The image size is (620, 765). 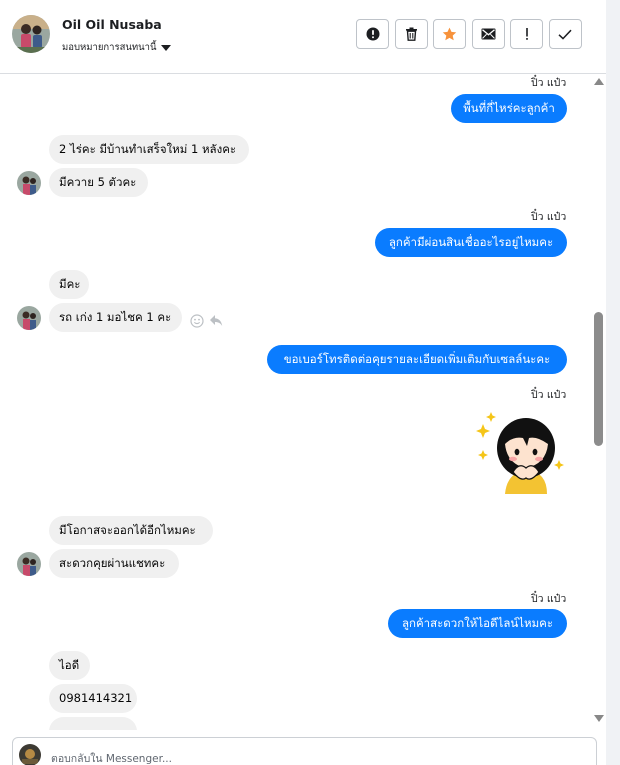 What do you see at coordinates (93, 723) in the screenshot?
I see `message-bubble-incoming-partial` at bounding box center [93, 723].